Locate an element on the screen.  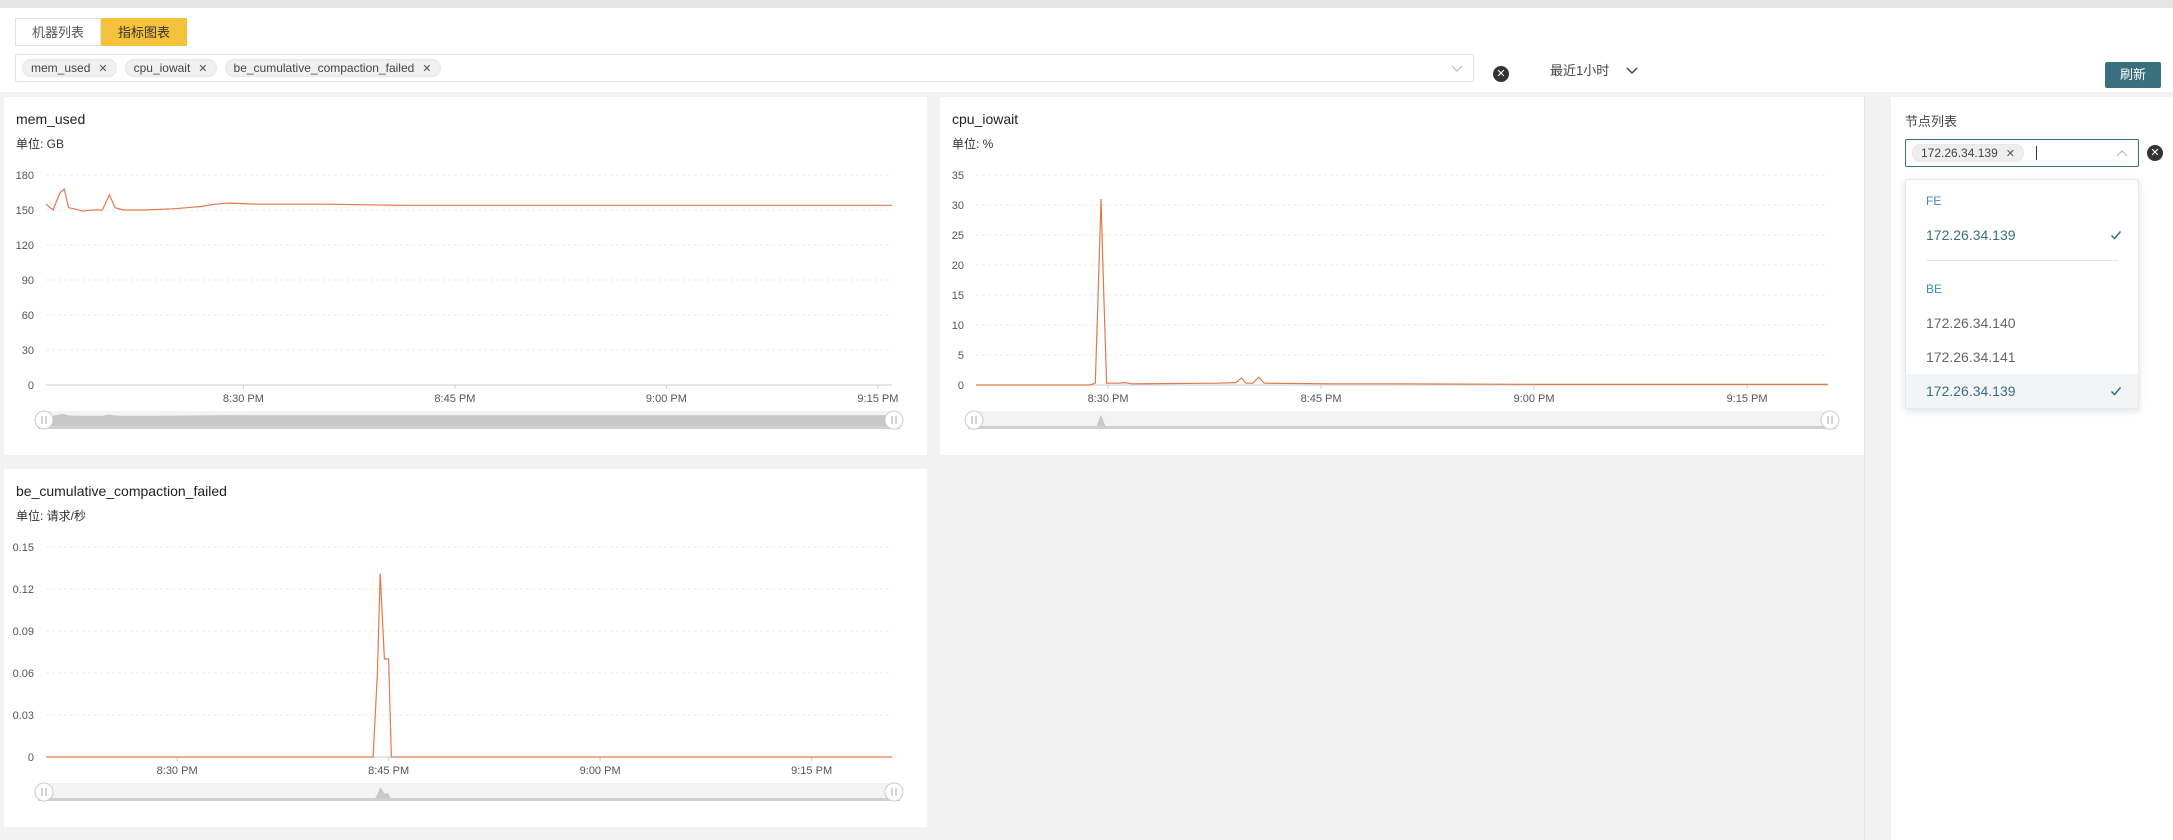
refresh-button: 刷新 is located at coordinates (2133, 75).